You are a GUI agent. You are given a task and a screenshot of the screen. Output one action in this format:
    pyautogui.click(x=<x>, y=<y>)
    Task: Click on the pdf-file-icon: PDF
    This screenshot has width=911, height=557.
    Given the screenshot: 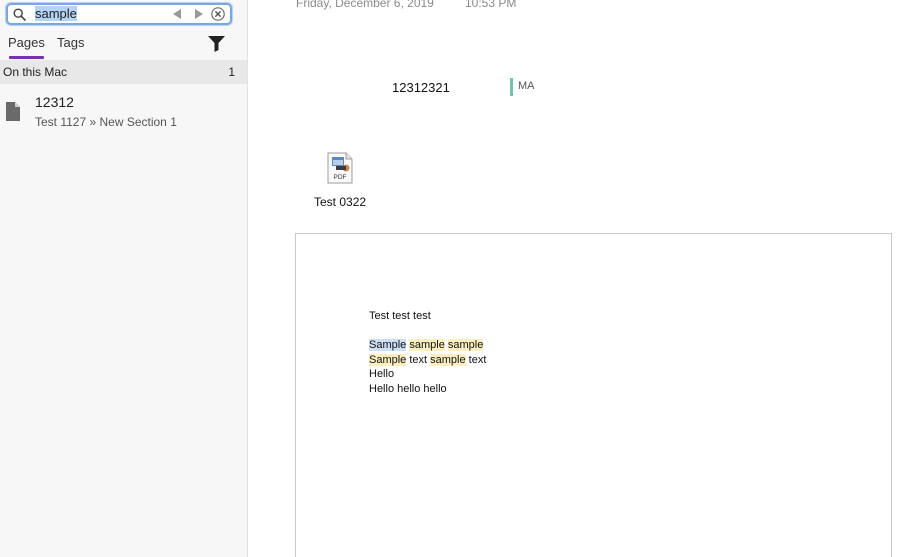 What is the action you would take?
    pyautogui.click(x=340, y=168)
    